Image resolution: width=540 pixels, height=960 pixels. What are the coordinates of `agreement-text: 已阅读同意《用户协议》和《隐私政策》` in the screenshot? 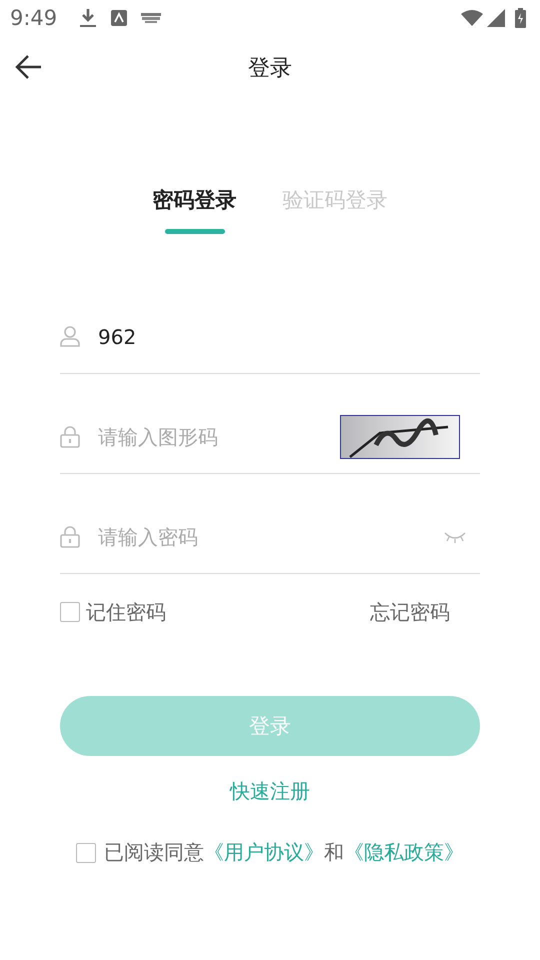 It's located at (284, 852).